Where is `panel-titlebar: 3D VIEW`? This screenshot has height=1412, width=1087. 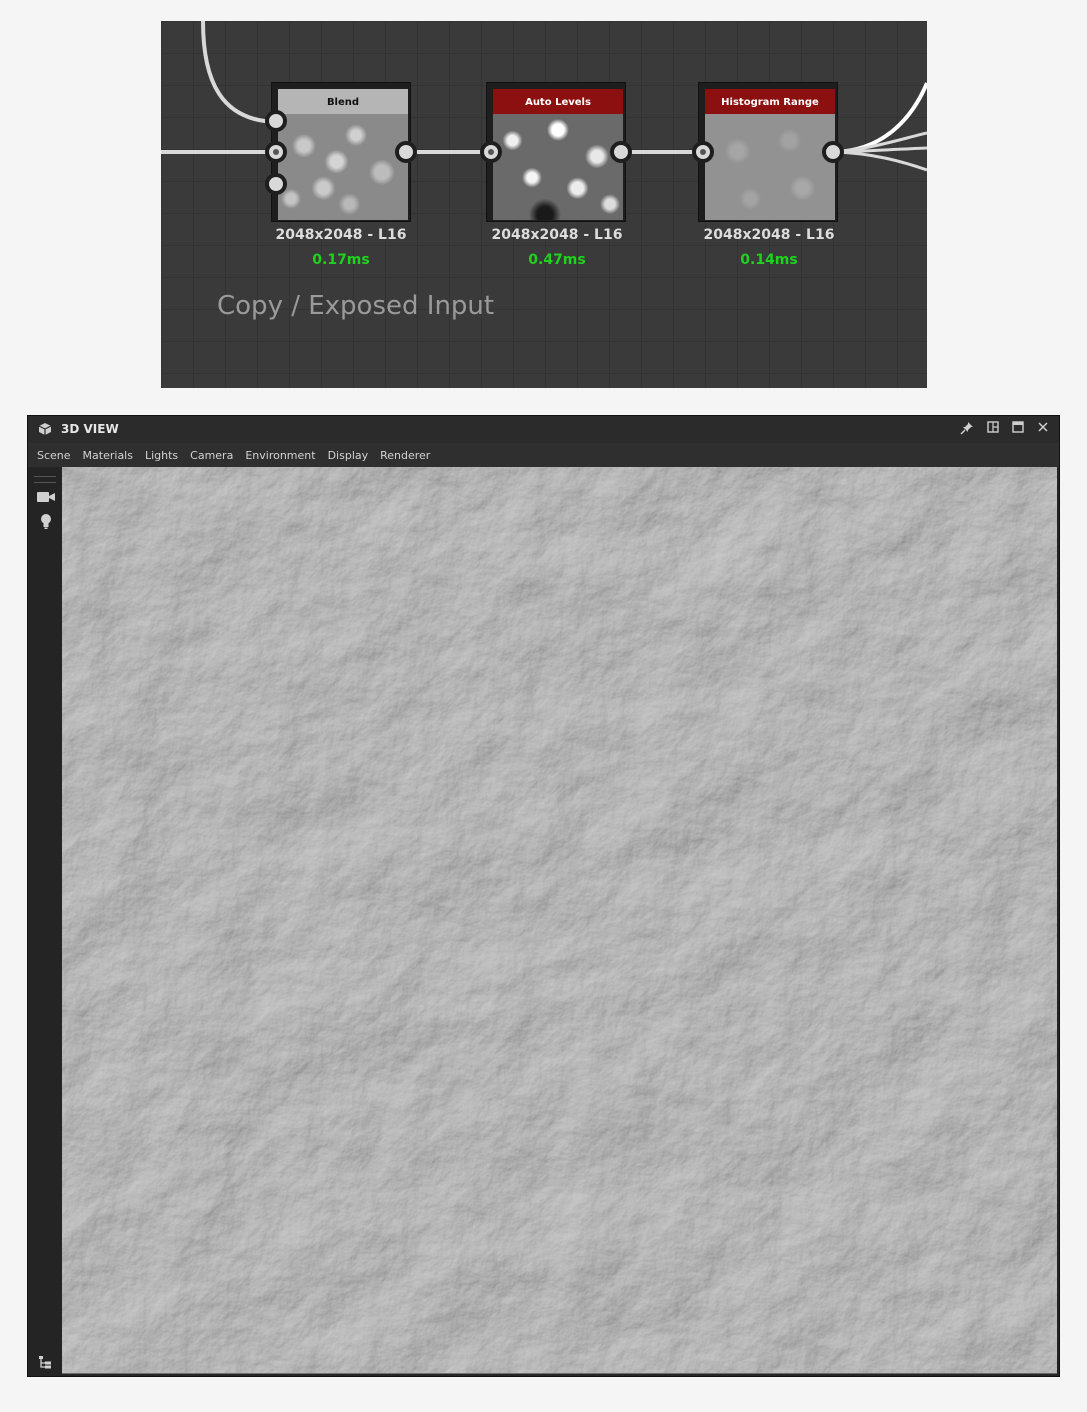 panel-titlebar: 3D VIEW is located at coordinates (543, 429).